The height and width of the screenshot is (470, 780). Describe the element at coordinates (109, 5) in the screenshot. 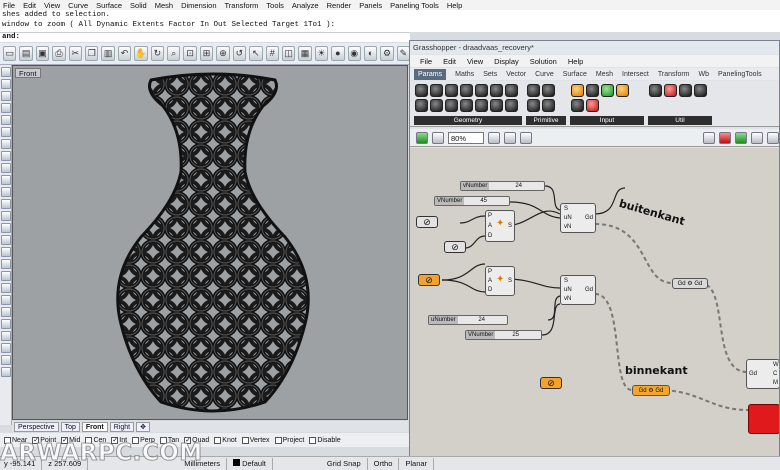

I see `menu-surface: Surface` at that location.